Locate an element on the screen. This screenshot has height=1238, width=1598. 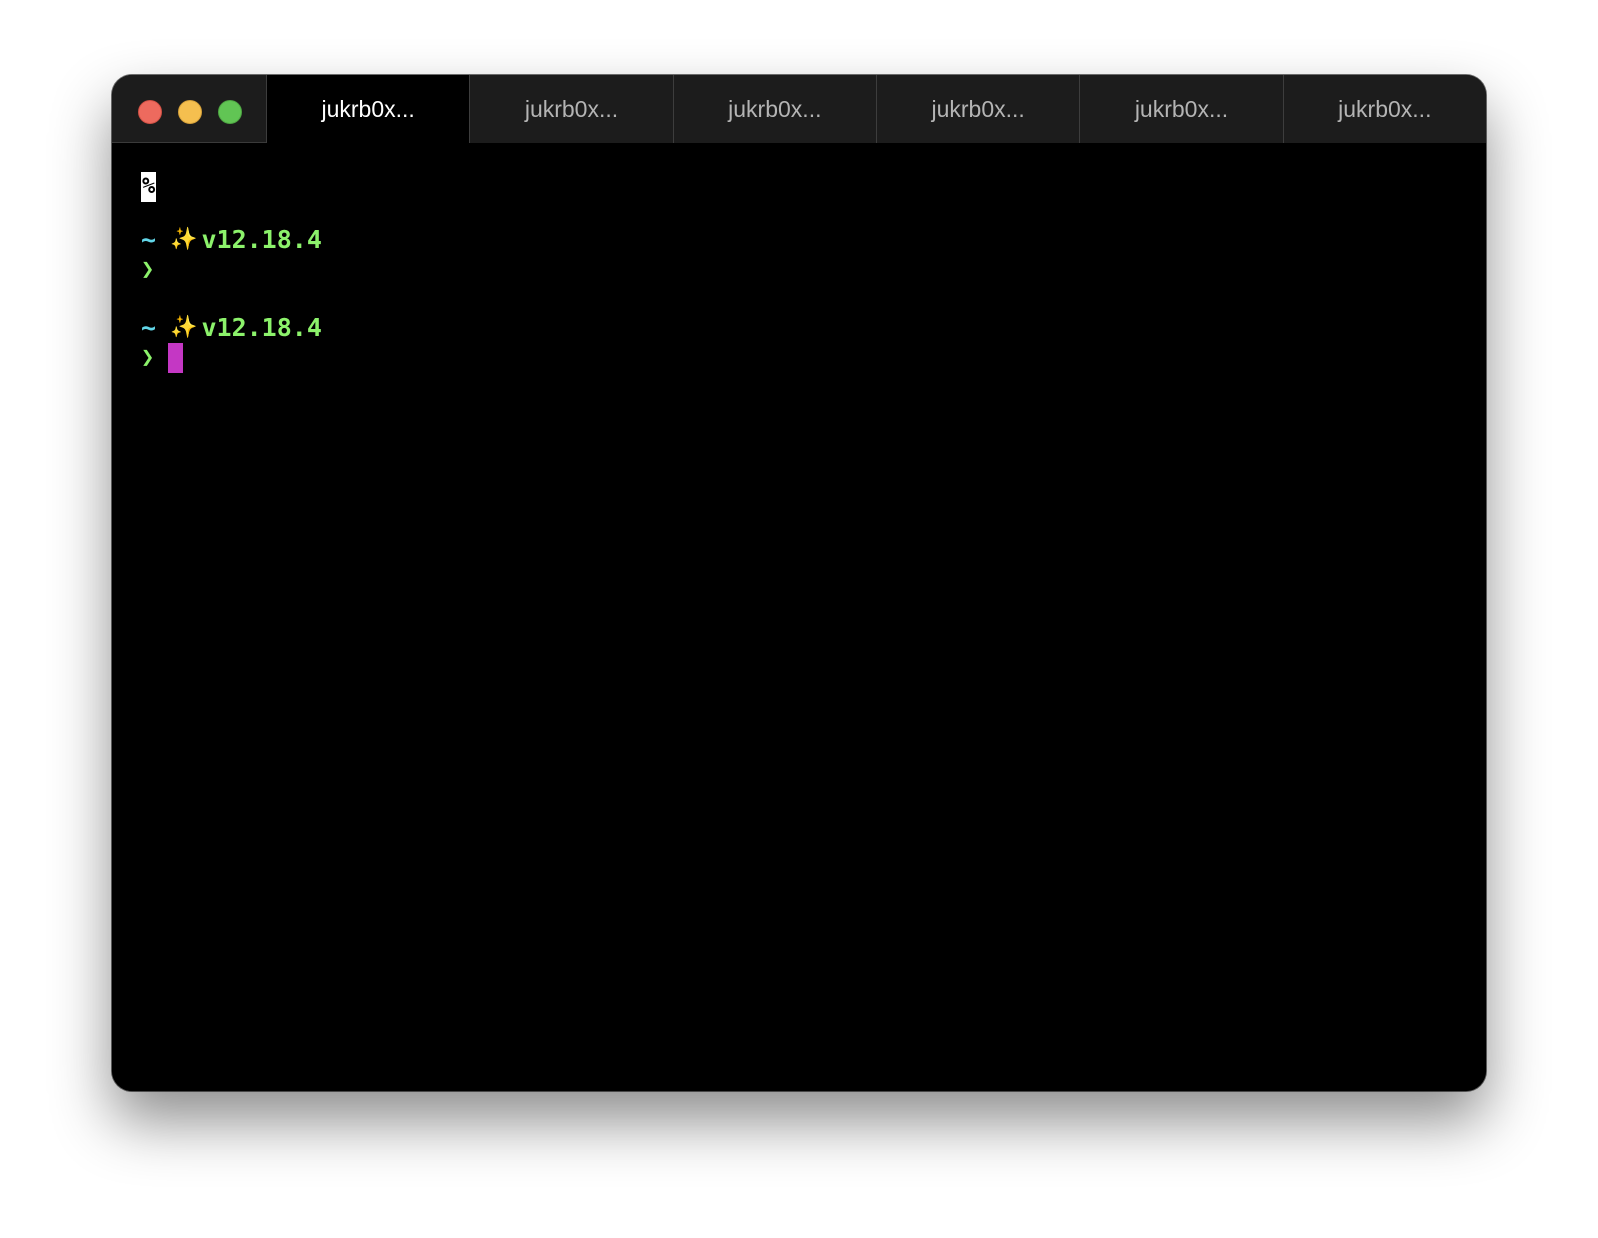
partial-line-marker: % is located at coordinates (149, 187).